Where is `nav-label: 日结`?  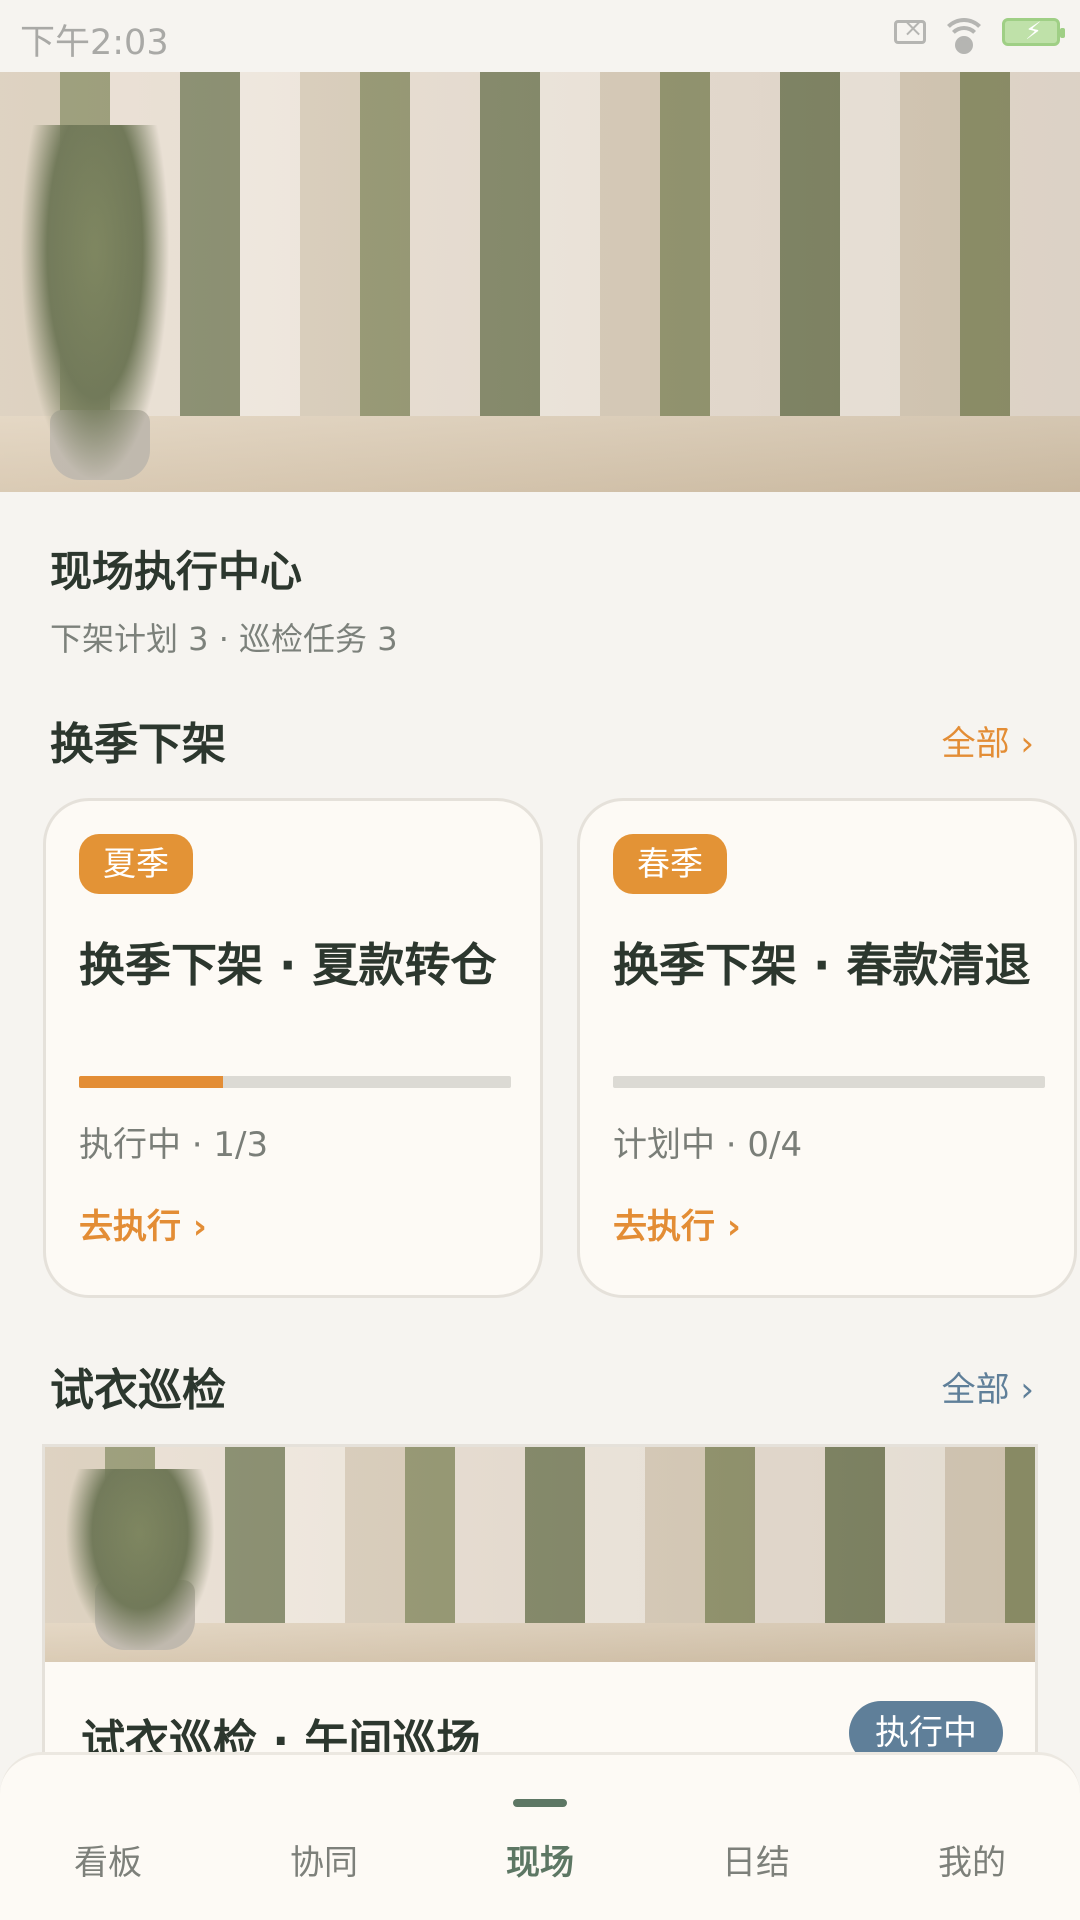
nav-label: 日结 is located at coordinates (756, 1863).